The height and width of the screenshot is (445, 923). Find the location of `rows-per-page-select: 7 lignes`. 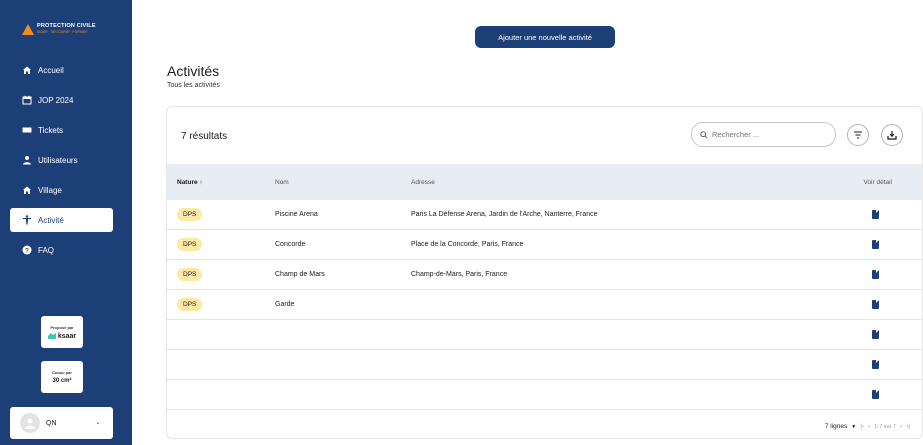

rows-per-page-select: 7 lignes is located at coordinates (836, 426).